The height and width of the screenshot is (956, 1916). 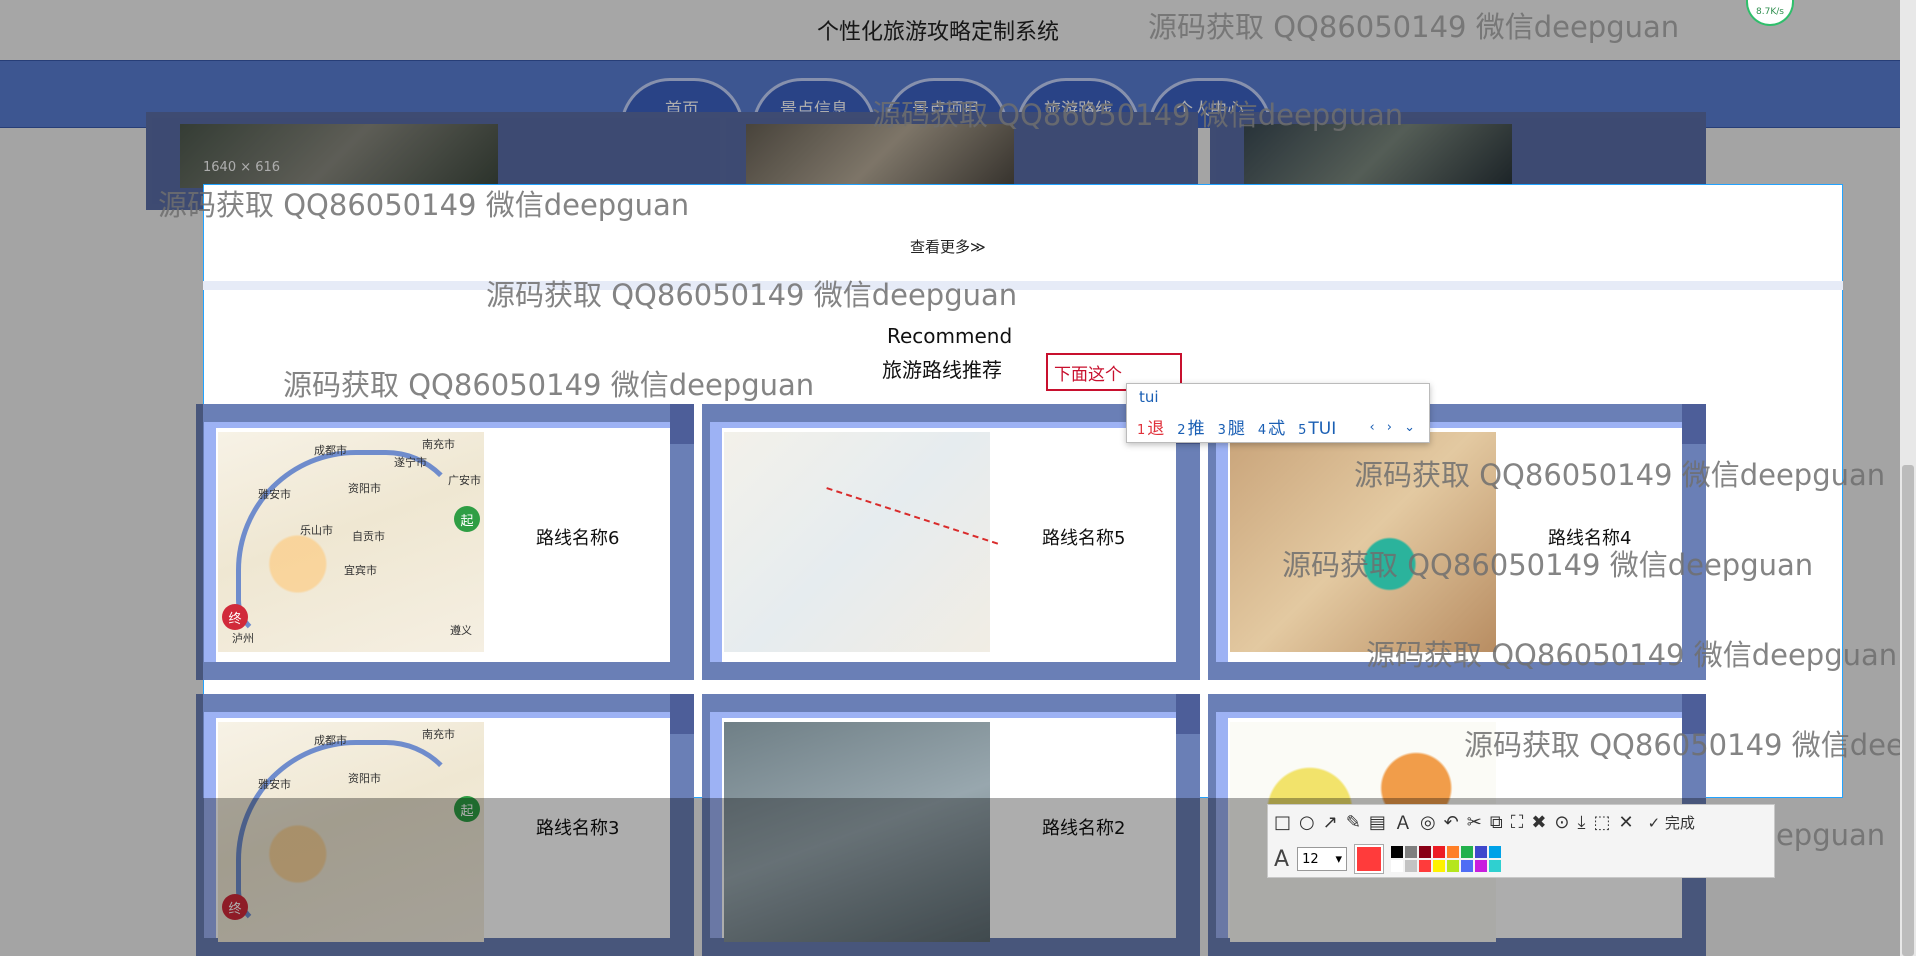 What do you see at coordinates (1156, 429) in the screenshot?
I see `ime-candidate-text: 退` at bounding box center [1156, 429].